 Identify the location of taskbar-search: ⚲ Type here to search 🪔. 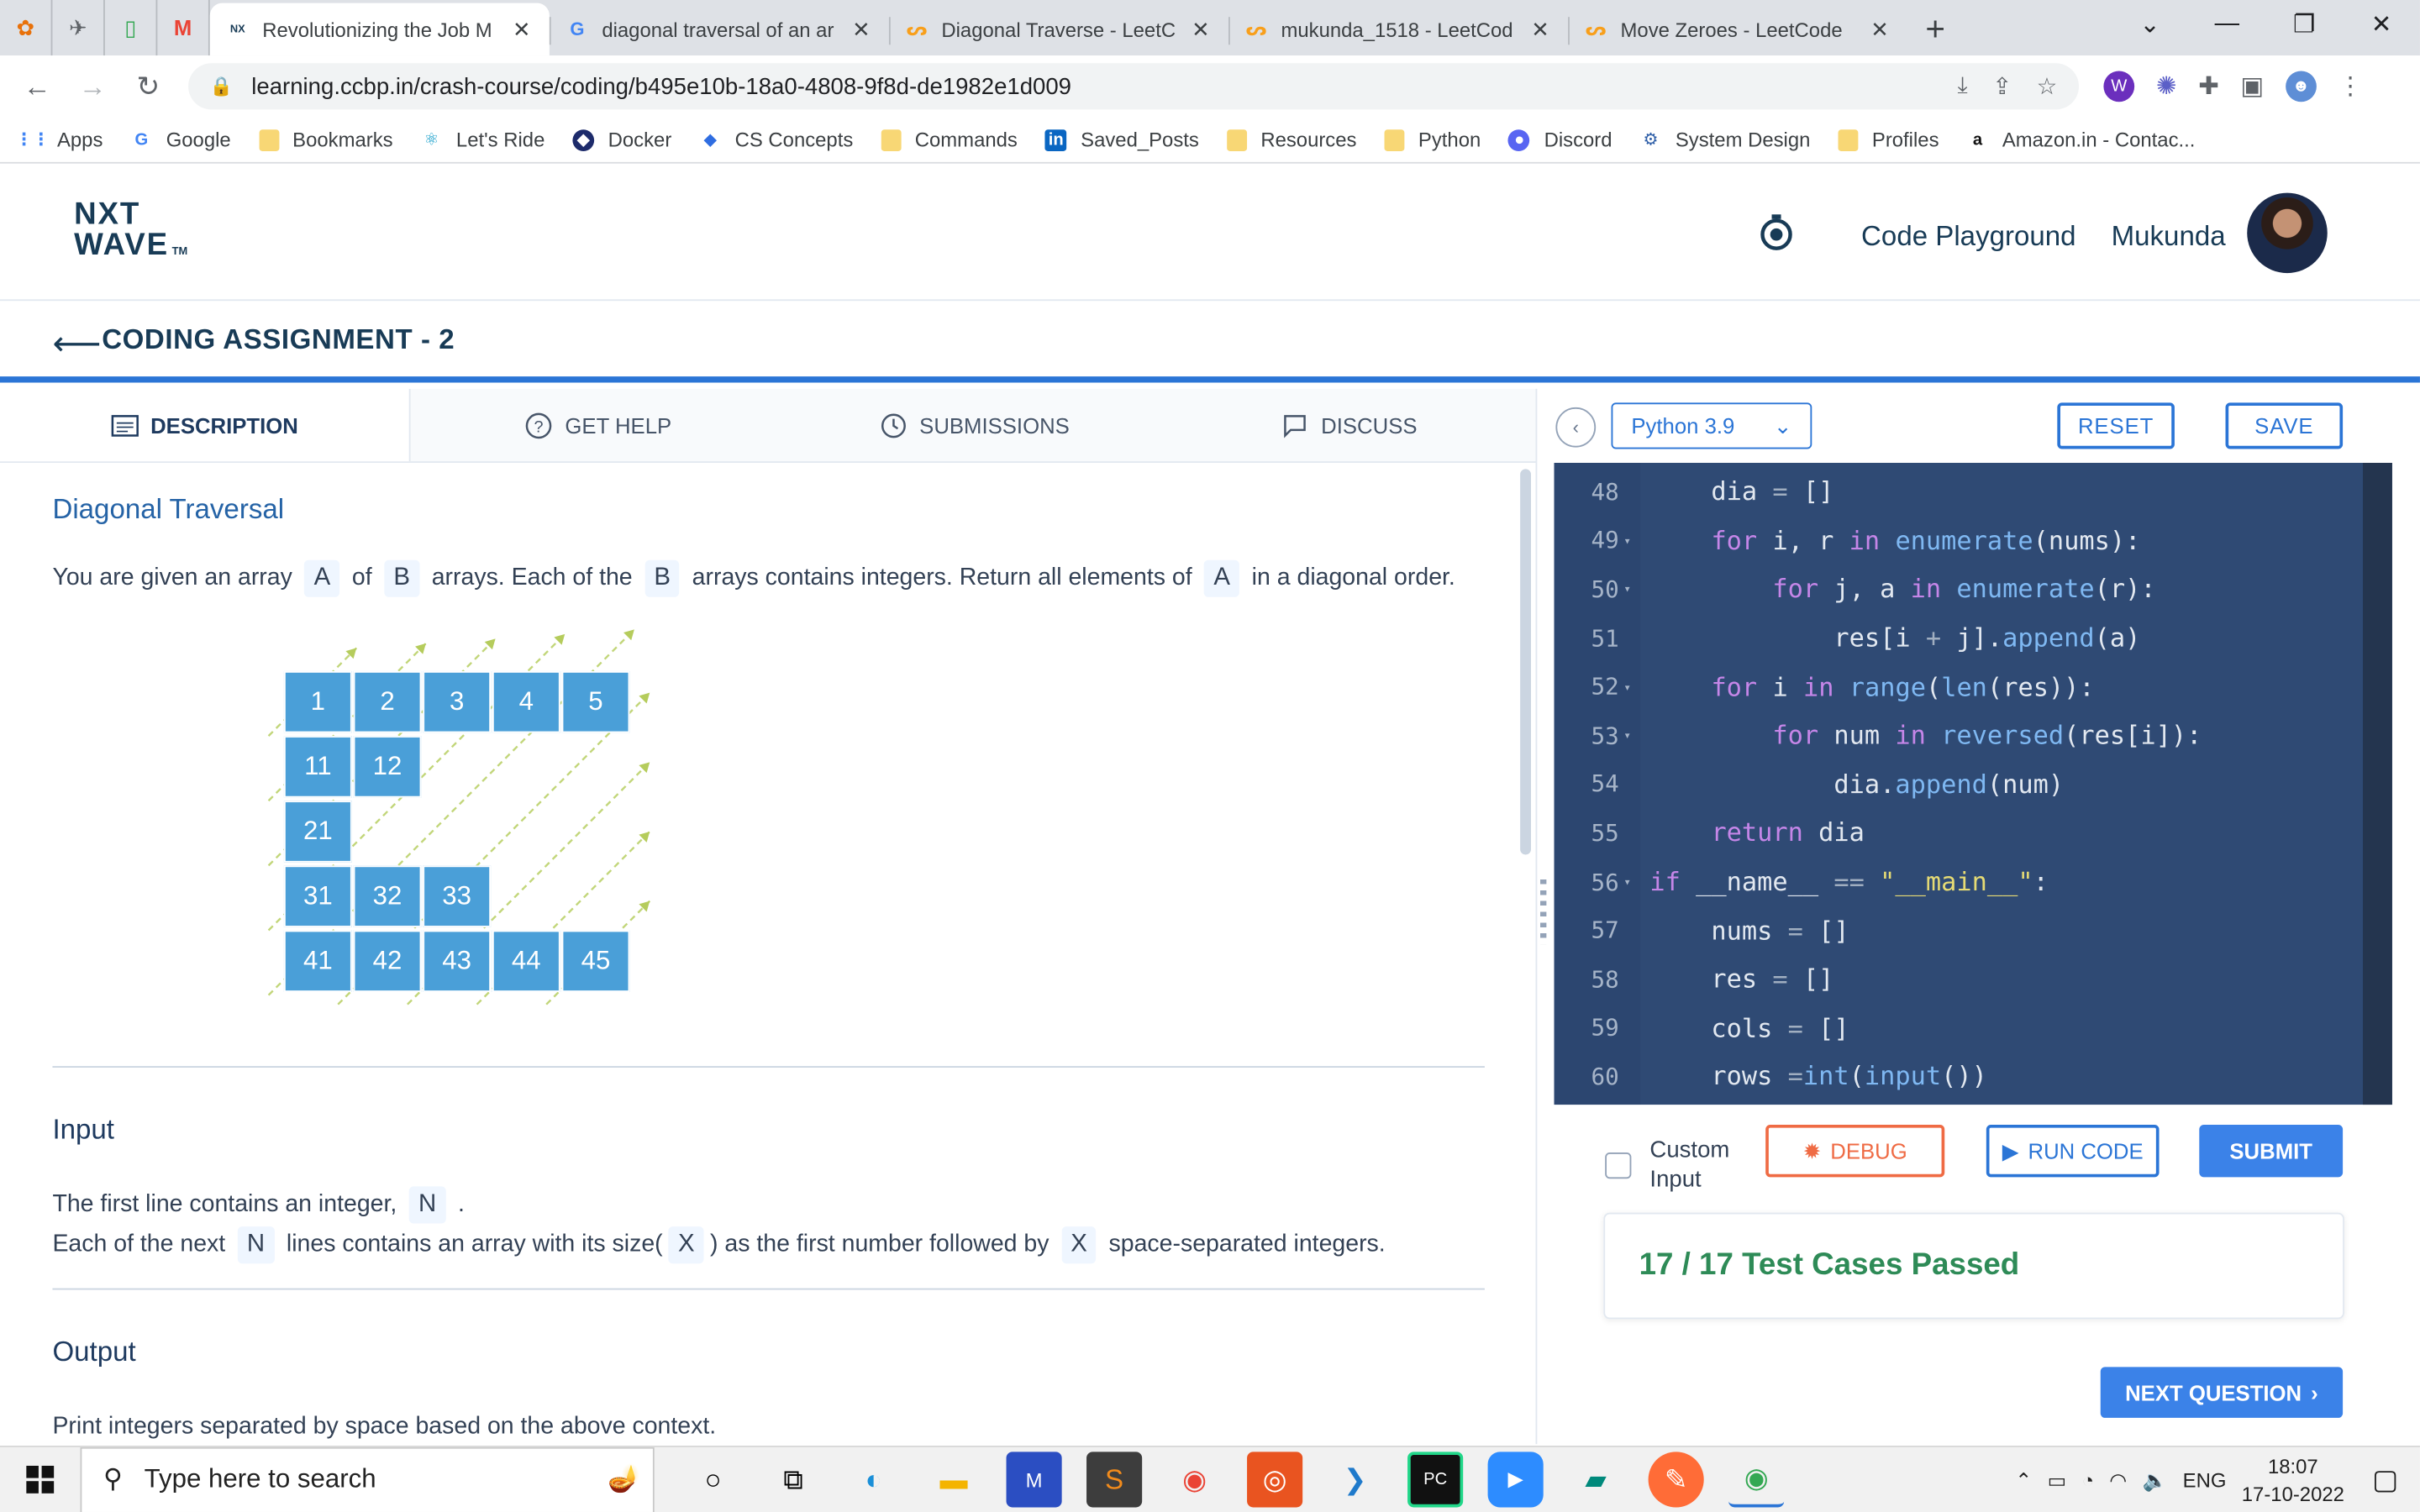
(367, 1479).